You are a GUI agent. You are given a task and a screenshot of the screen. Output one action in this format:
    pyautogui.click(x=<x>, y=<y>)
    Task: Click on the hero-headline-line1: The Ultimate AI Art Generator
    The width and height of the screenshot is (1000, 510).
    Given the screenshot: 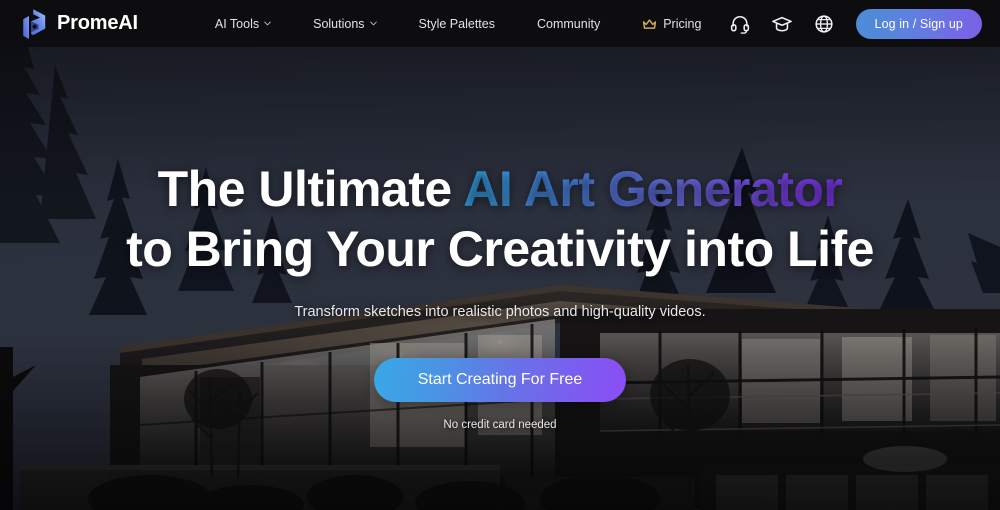 What is the action you would take?
    pyautogui.click(x=500, y=189)
    